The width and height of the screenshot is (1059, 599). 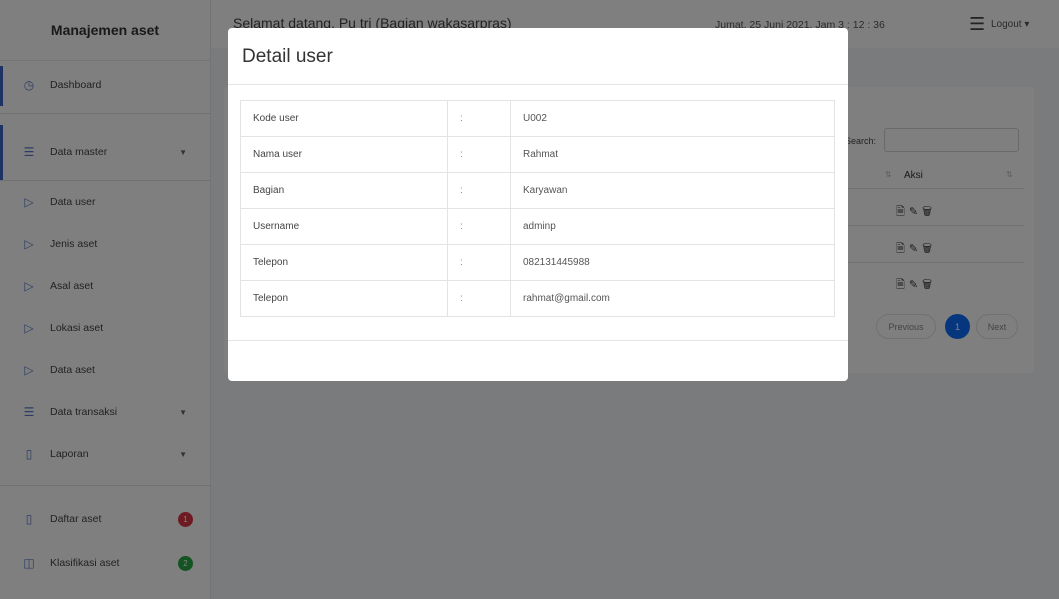 I want to click on field-label: Bagian, so click(x=344, y=190).